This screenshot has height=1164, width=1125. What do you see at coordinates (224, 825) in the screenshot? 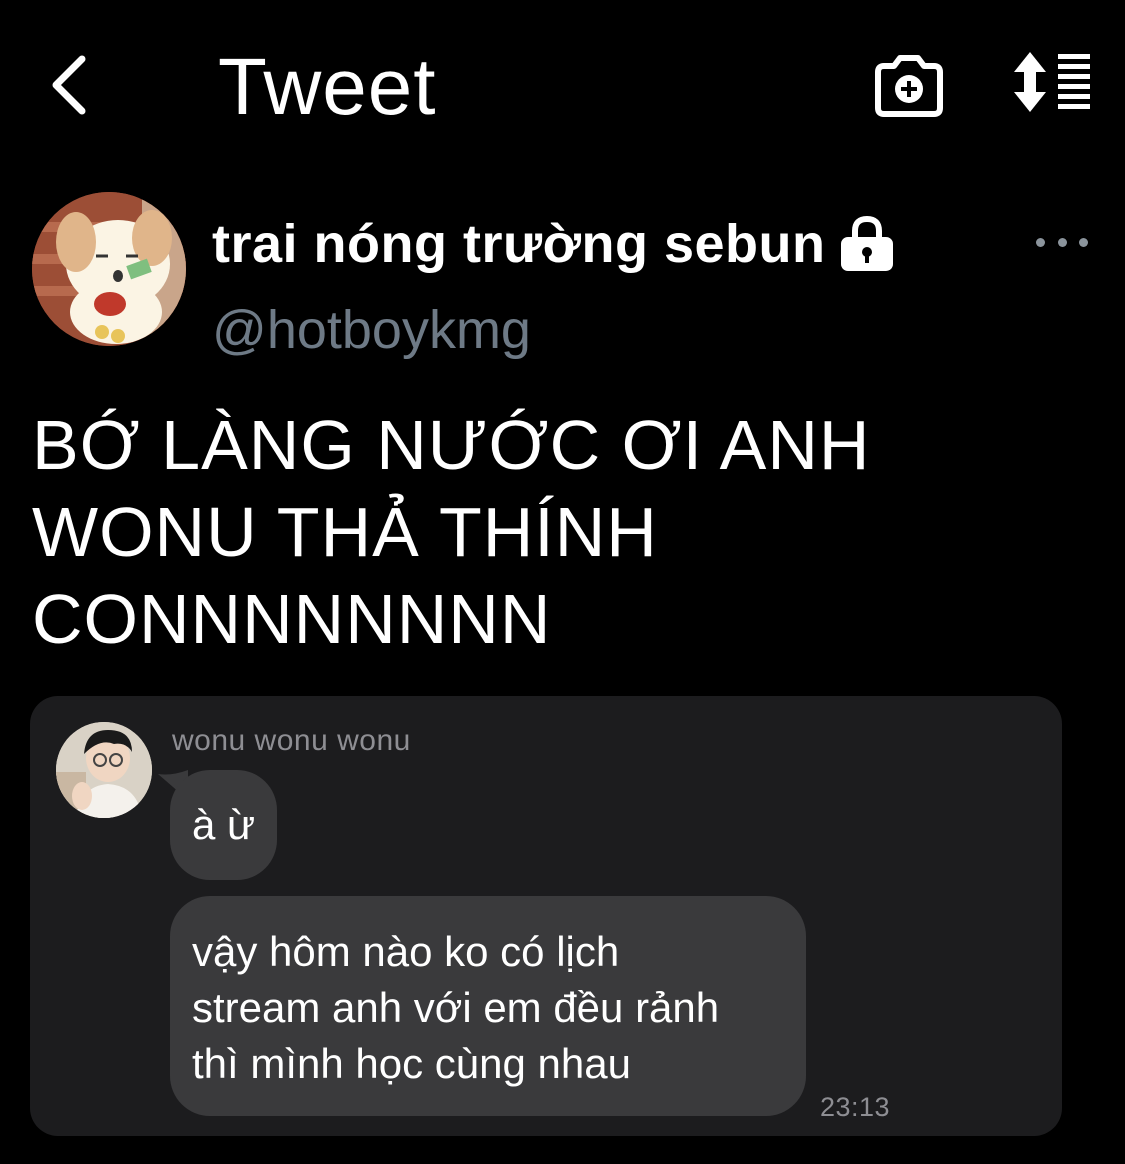
I see `chat-message-bubble: à ừ` at bounding box center [224, 825].